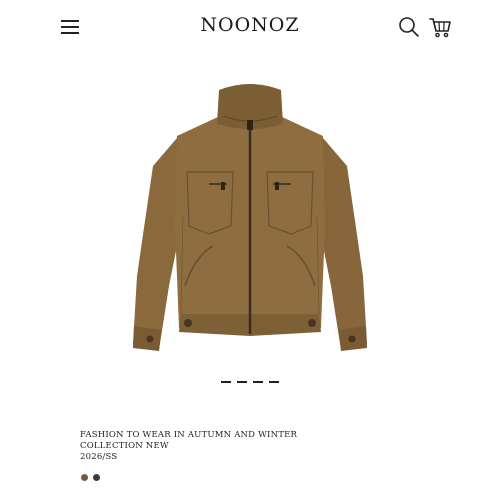 The image size is (500, 500). I want to click on brand-logo: NOONOZ, so click(250, 25).